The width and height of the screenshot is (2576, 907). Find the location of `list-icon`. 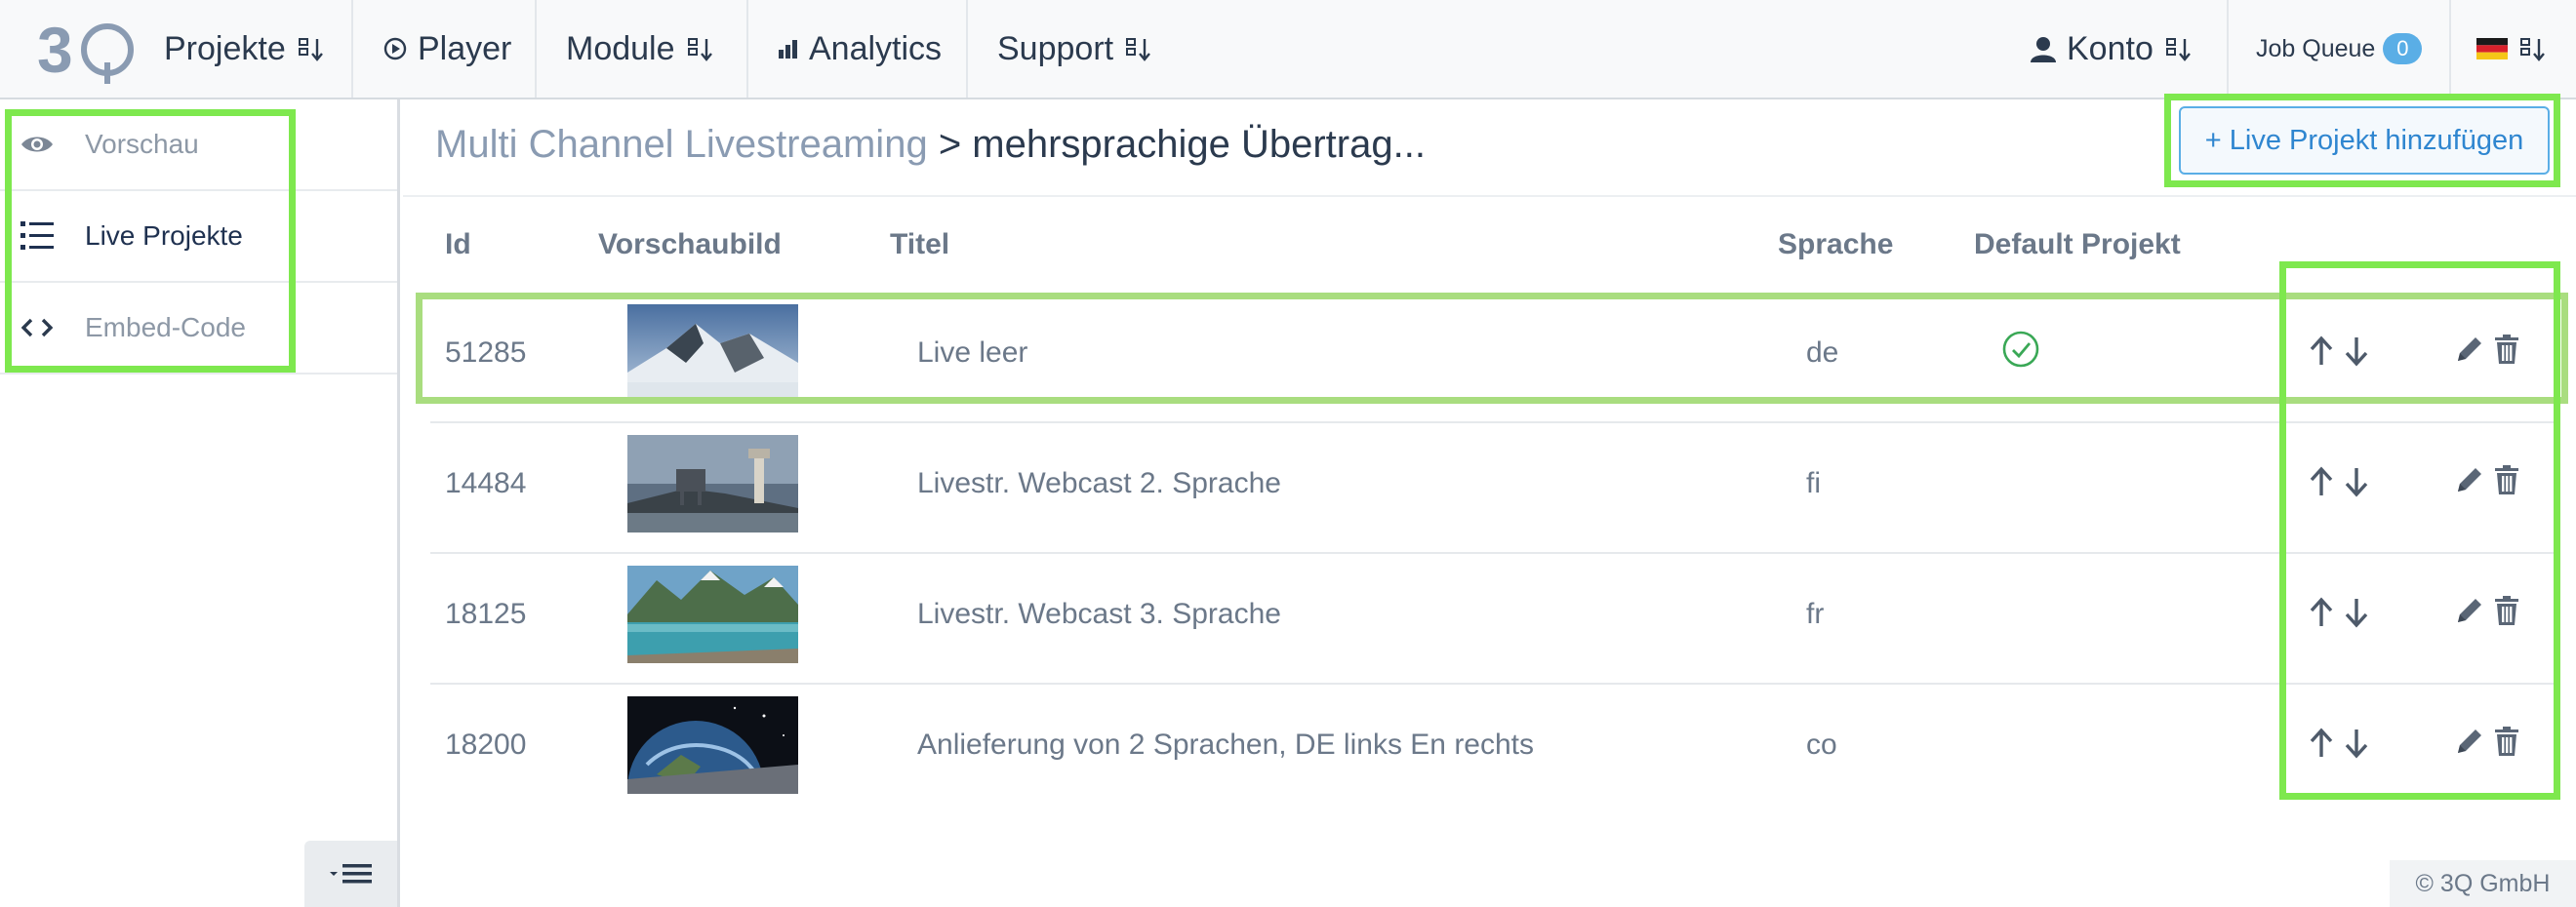

list-icon is located at coordinates (37, 236).